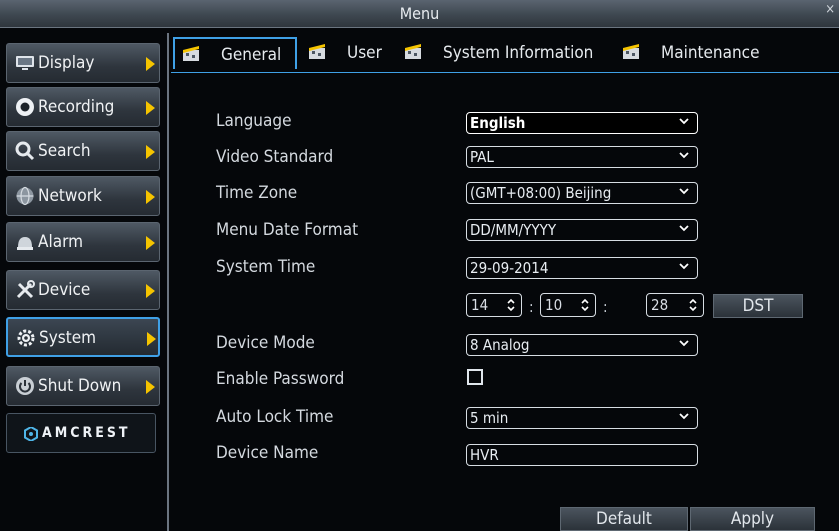  What do you see at coordinates (66, 63) in the screenshot?
I see `sidebar-item-label: Display` at bounding box center [66, 63].